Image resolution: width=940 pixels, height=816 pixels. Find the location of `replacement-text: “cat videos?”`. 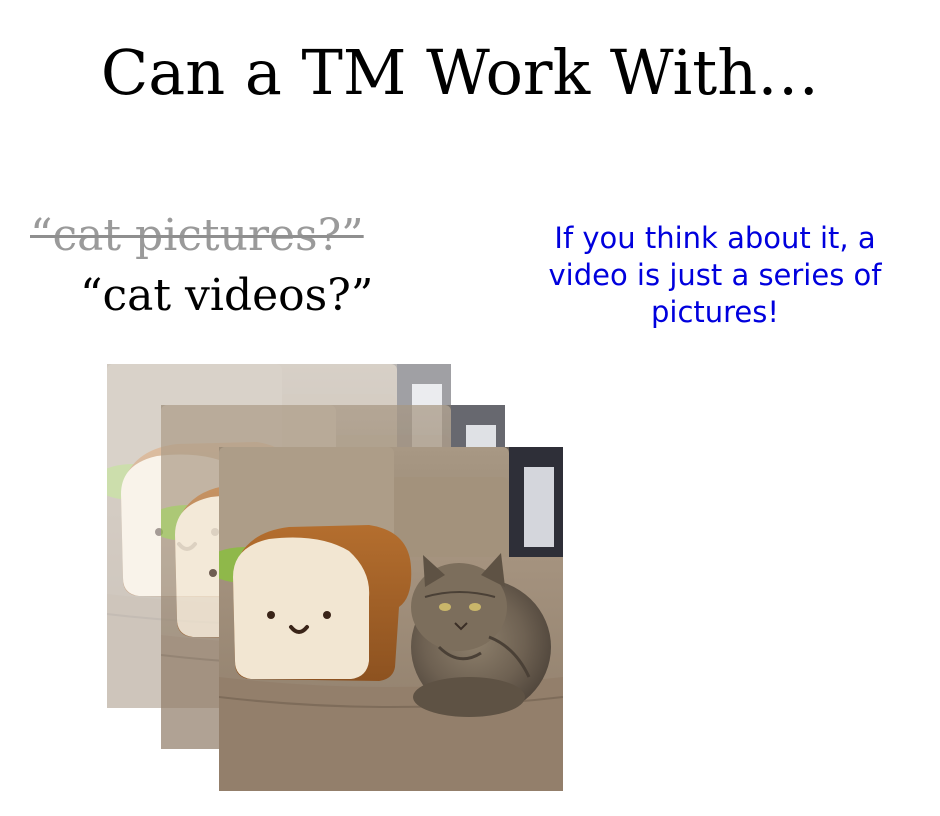

replacement-text: “cat videos?” is located at coordinates (227, 295).